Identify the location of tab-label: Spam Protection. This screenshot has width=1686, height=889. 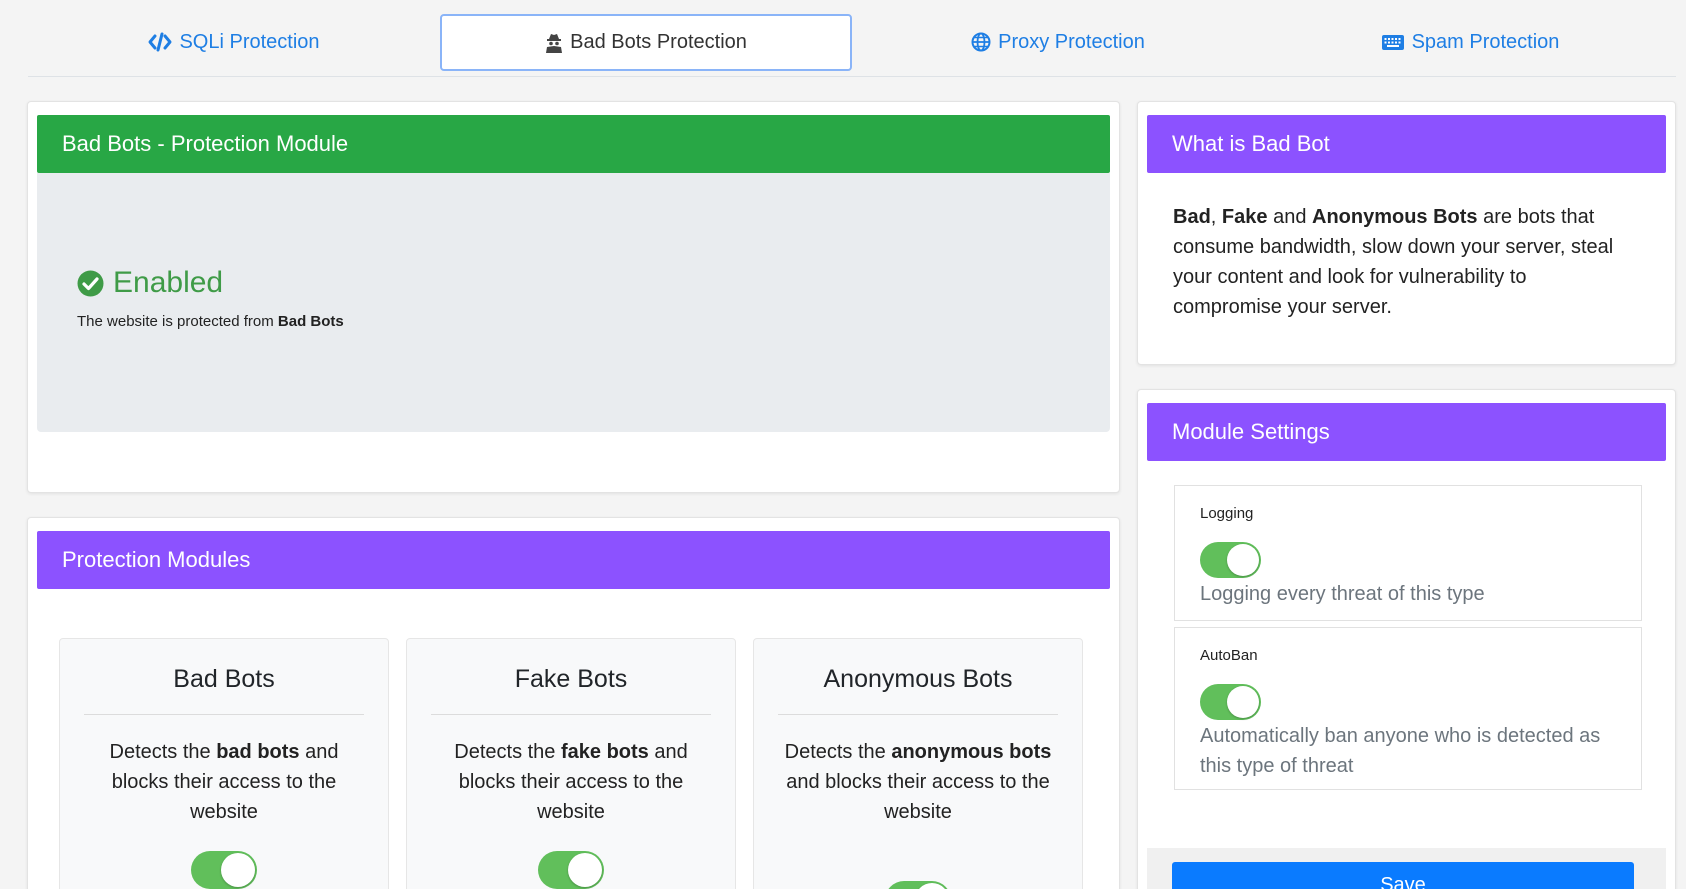
(1485, 41).